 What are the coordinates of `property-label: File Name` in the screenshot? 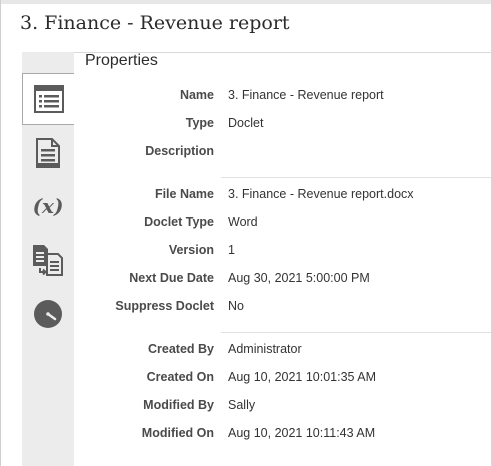 It's located at (184, 194).